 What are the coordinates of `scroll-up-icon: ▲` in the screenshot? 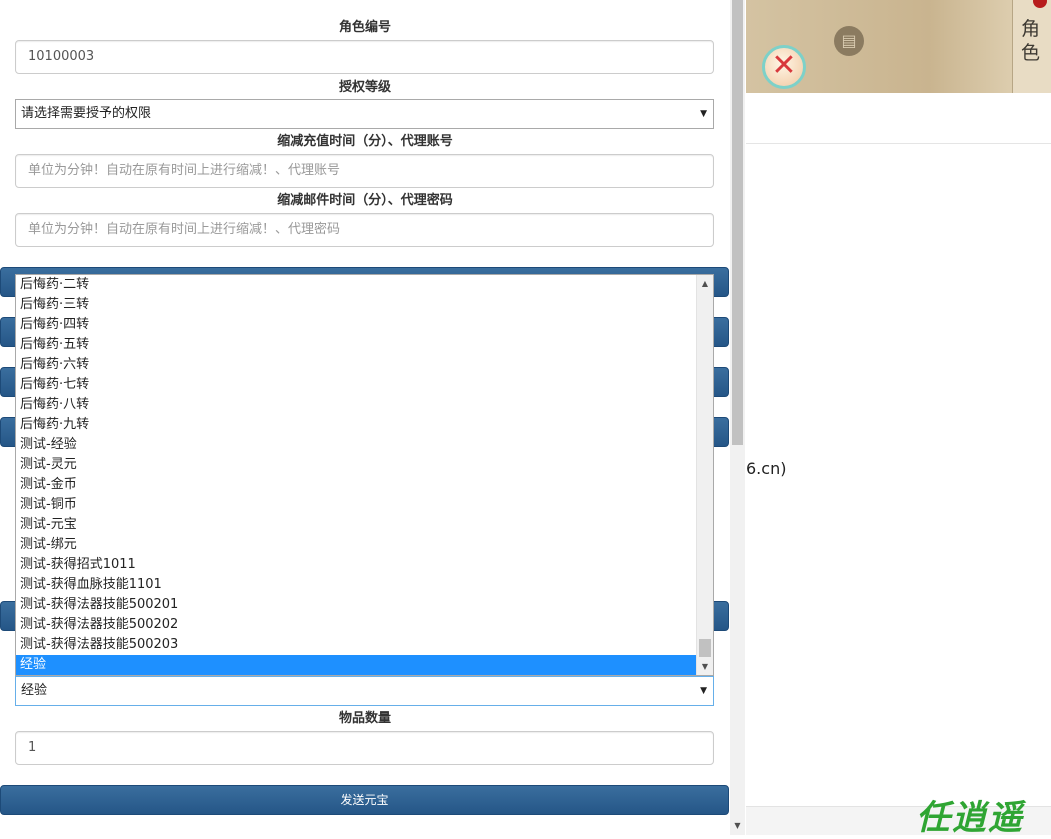 It's located at (705, 283).